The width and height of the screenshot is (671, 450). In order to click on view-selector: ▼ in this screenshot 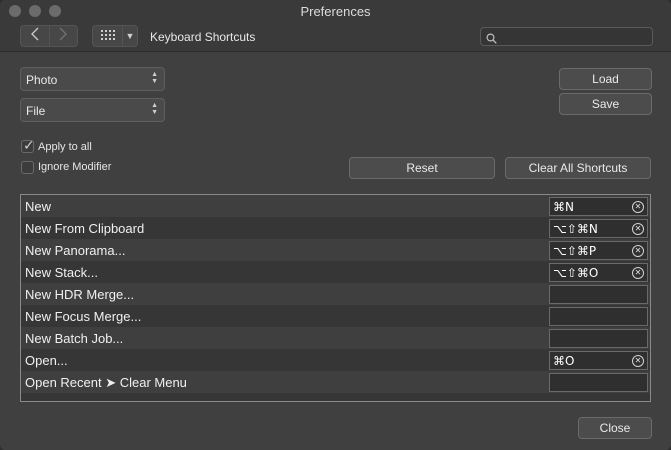, I will do `click(115, 36)`.